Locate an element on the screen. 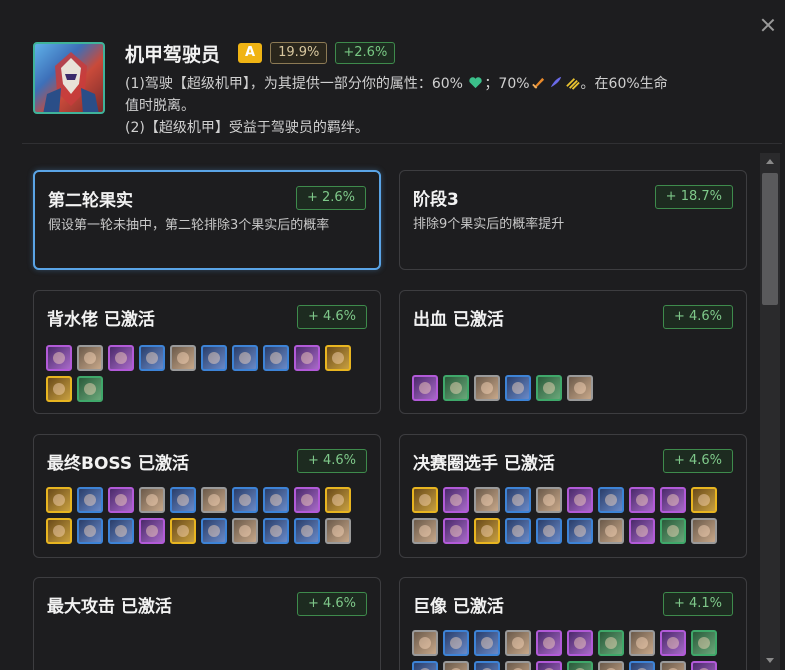 This screenshot has height=670, width=785. augment-portrait is located at coordinates (69, 78).